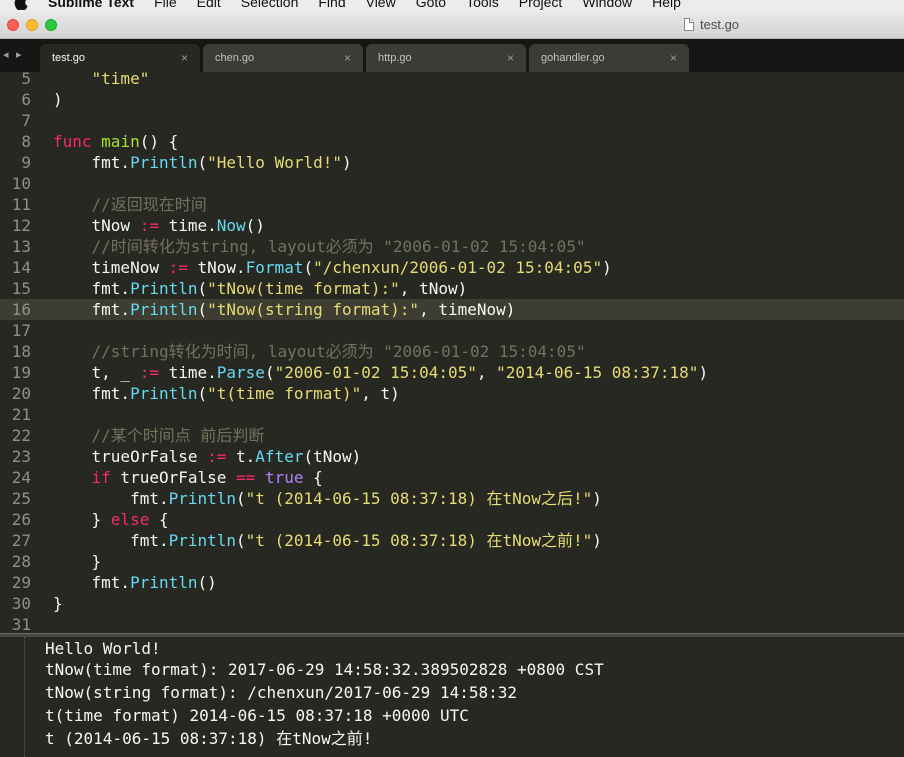  I want to click on code-token: ,, so click(486, 372).